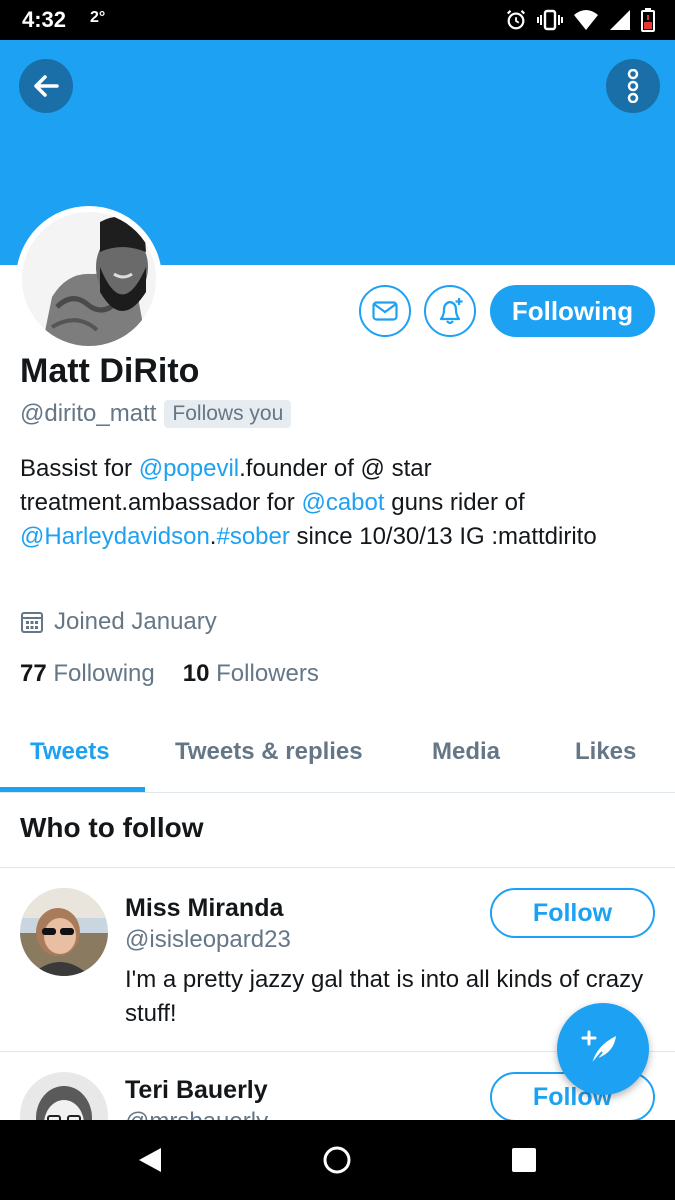  Describe the element at coordinates (550, 20) in the screenshot. I see `vibrate-icon` at that location.